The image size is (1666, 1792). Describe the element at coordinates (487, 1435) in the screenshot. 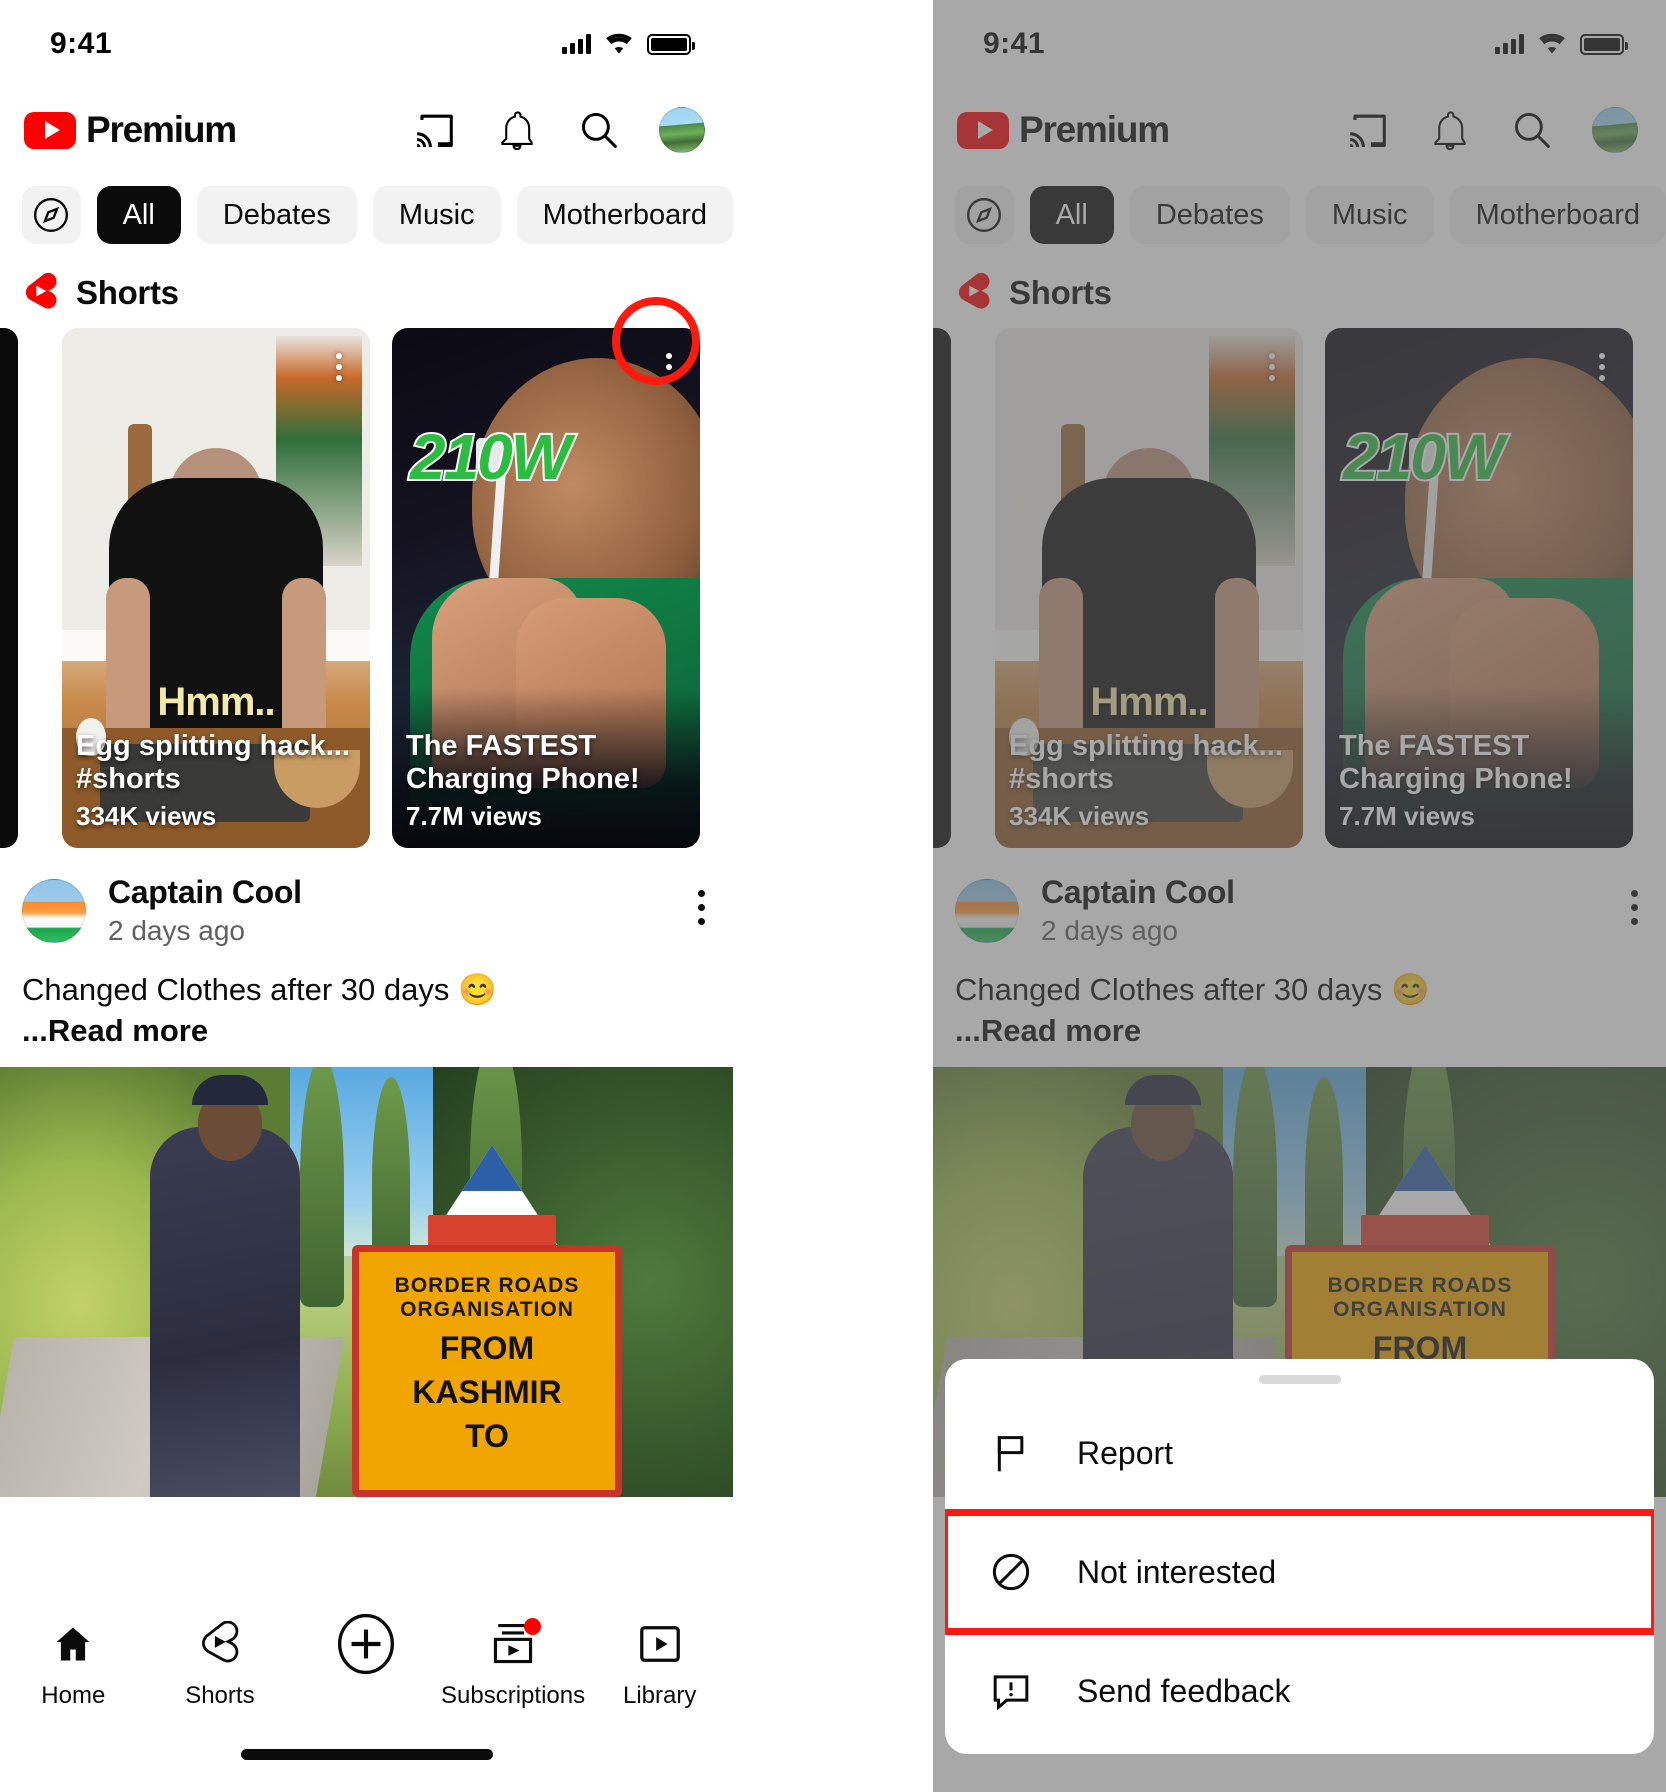

I see `sign-line-4: TO` at that location.